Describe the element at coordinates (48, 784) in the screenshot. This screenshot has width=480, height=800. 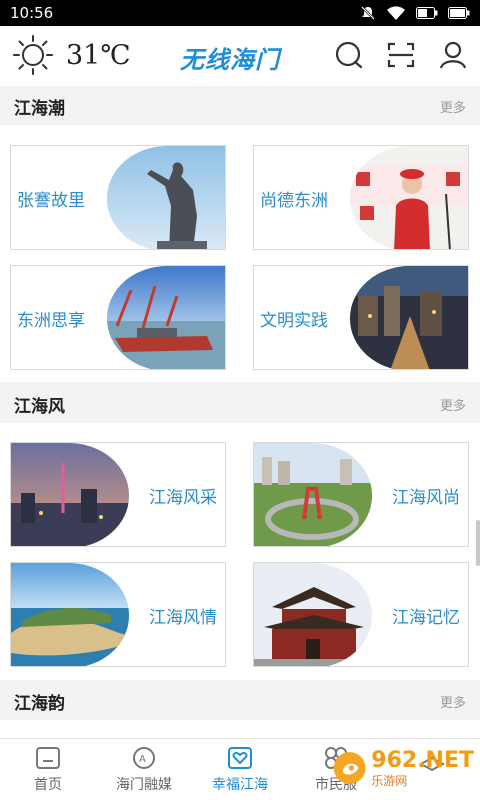
I see `nav-label: 首页` at that location.